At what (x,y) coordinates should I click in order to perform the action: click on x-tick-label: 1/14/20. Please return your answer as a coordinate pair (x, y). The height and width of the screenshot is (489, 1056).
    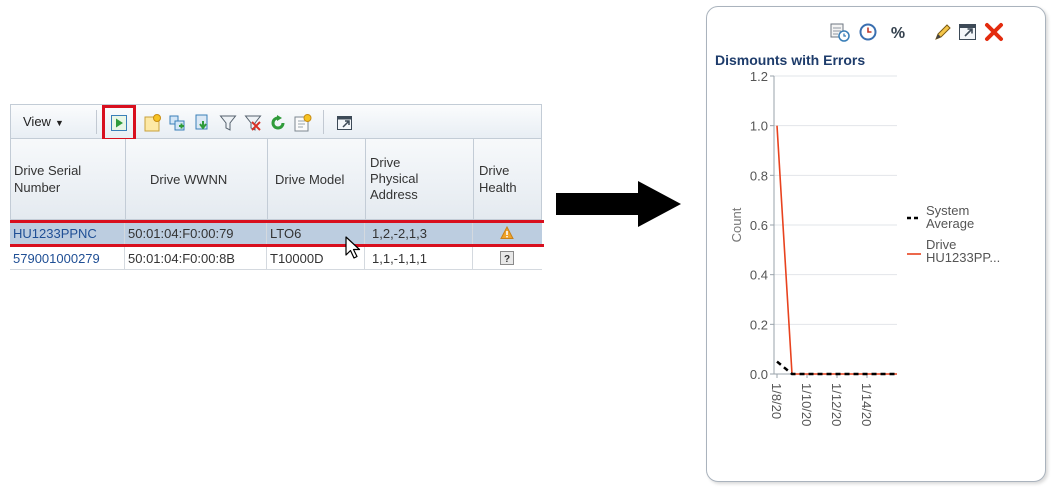
    Looking at the image, I should click on (866, 404).